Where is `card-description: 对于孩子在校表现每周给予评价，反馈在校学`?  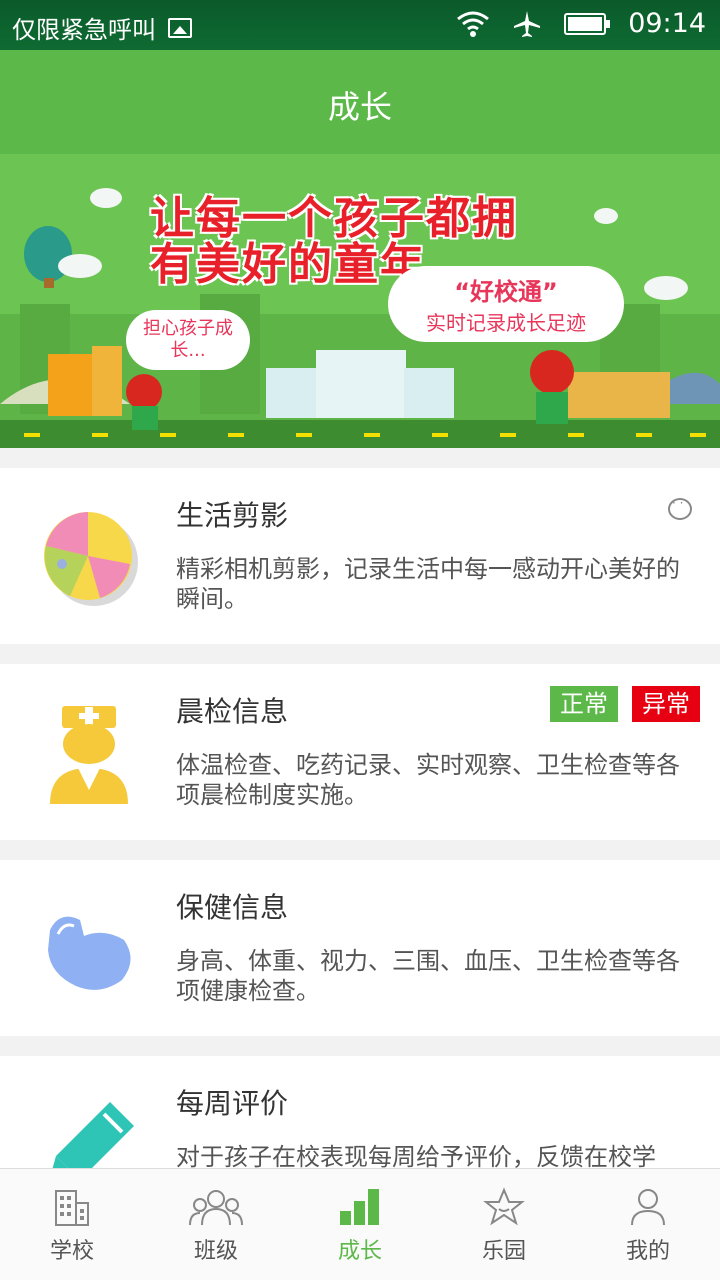 card-description: 对于孩子在校表现每周给予评价，反馈在校学 is located at coordinates (416, 1155).